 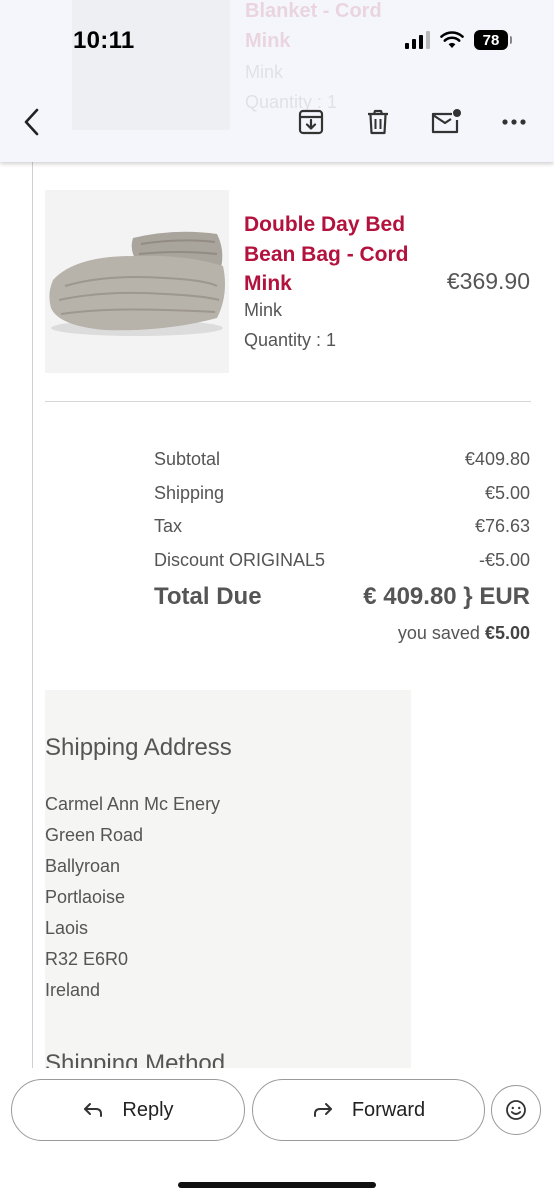 What do you see at coordinates (452, 39) in the screenshot?
I see `wifi-icon` at bounding box center [452, 39].